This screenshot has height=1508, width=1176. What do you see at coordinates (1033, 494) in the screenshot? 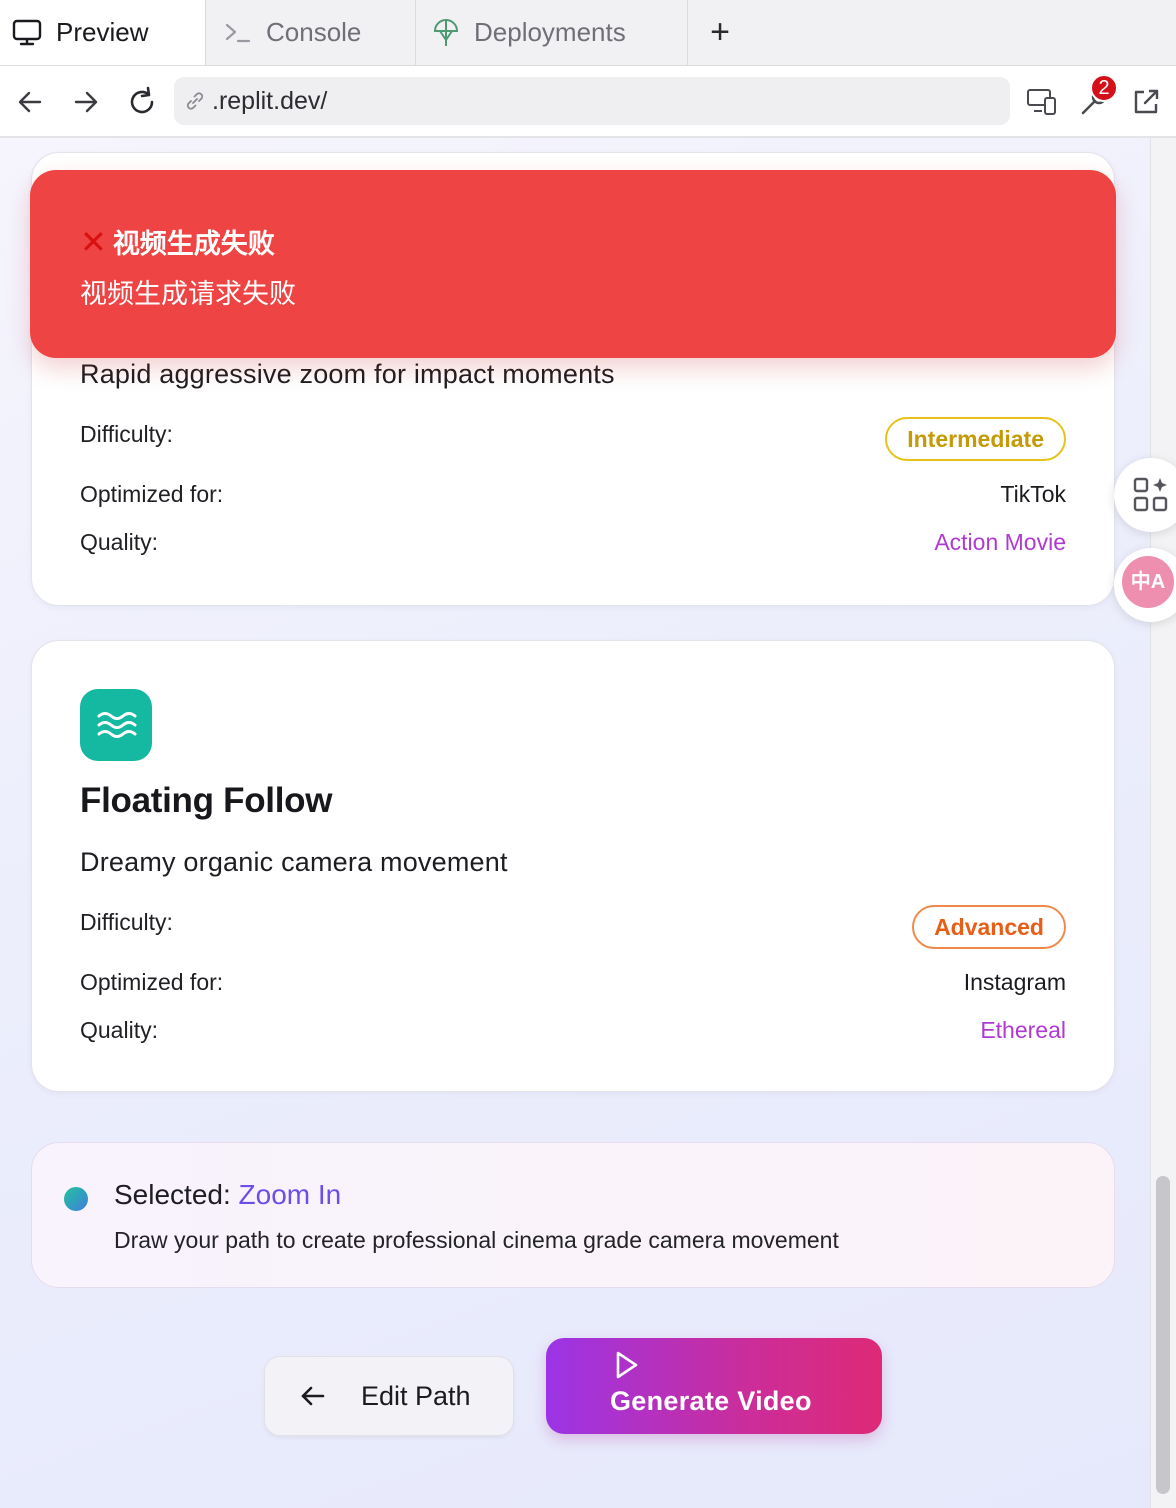
I see `optimized-value: TikTok` at bounding box center [1033, 494].